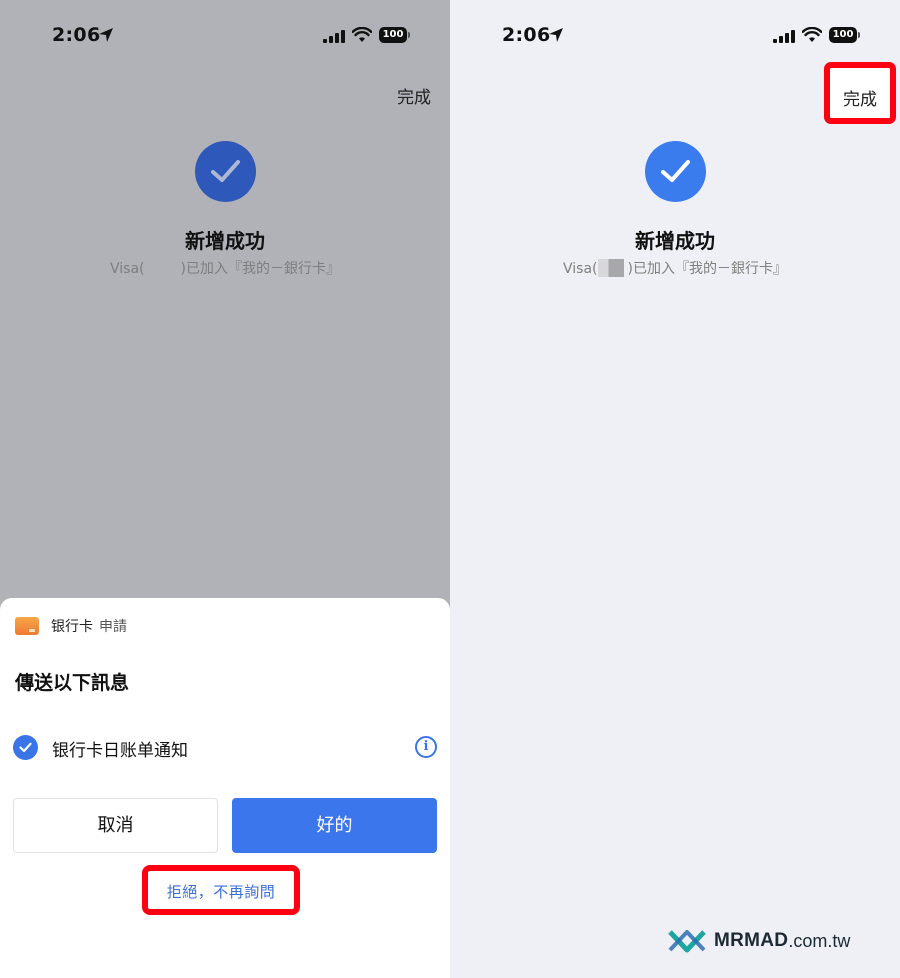  What do you see at coordinates (819, 940) in the screenshot?
I see `watermark-domain: .com.tw` at bounding box center [819, 940].